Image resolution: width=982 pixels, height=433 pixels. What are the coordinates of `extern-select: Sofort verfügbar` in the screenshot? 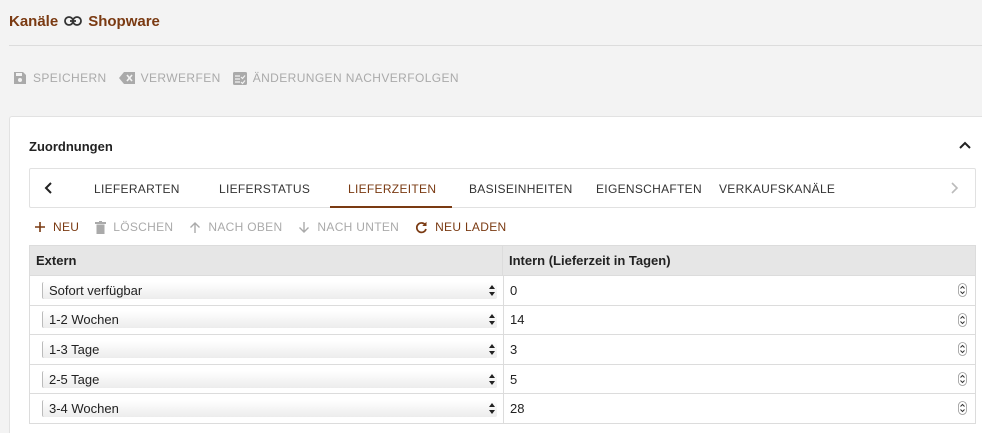 It's located at (269, 290).